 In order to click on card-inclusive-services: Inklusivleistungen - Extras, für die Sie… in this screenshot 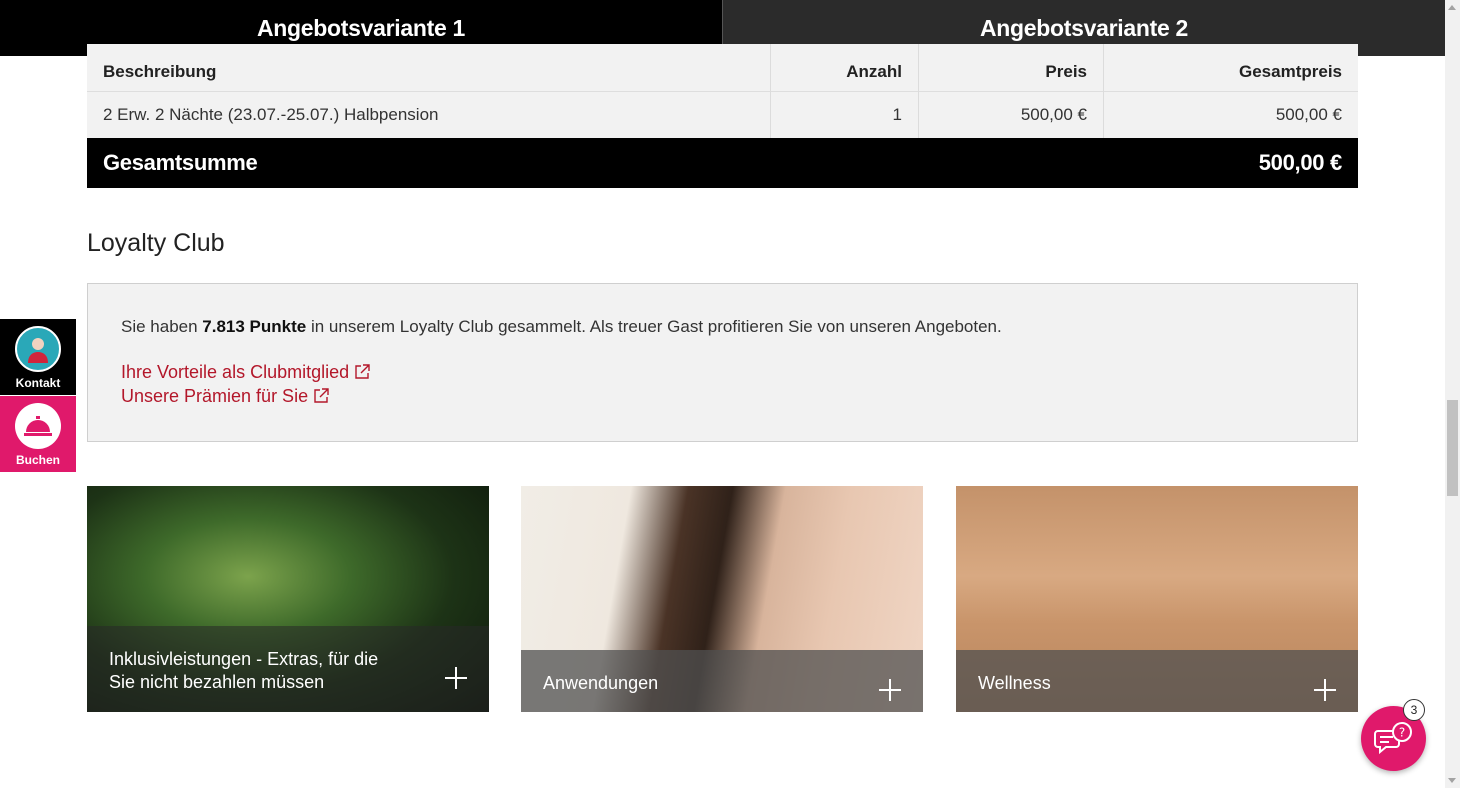, I will do `click(288, 599)`.